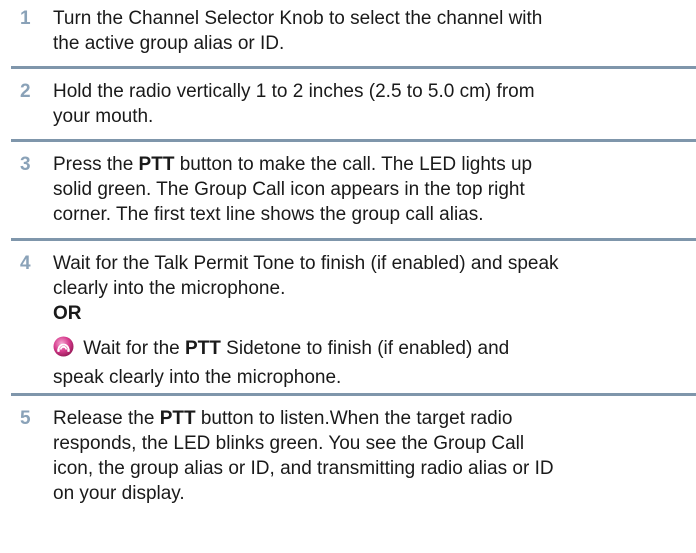 Image resolution: width=696 pixels, height=553 pixels. I want to click on text-span: button to listen.When the target radio, so click(354, 418).